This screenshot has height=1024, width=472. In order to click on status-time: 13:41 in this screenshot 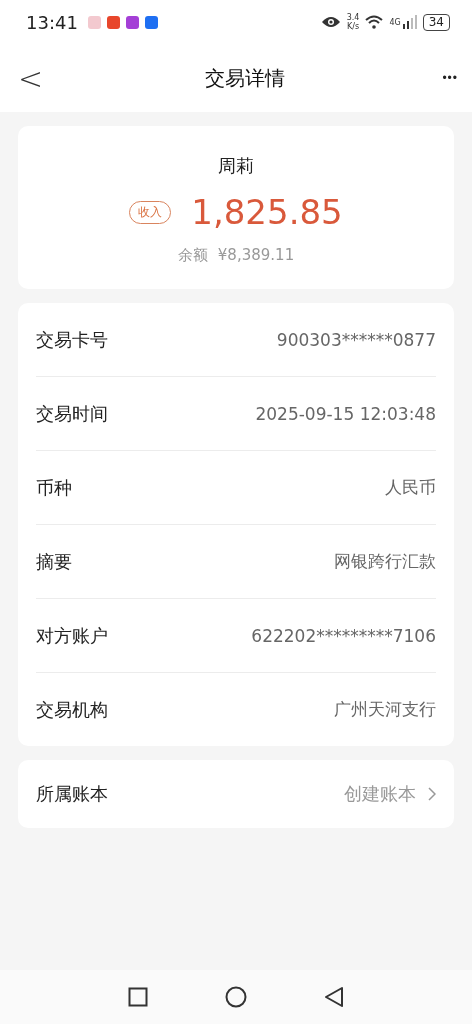, I will do `click(52, 22)`.